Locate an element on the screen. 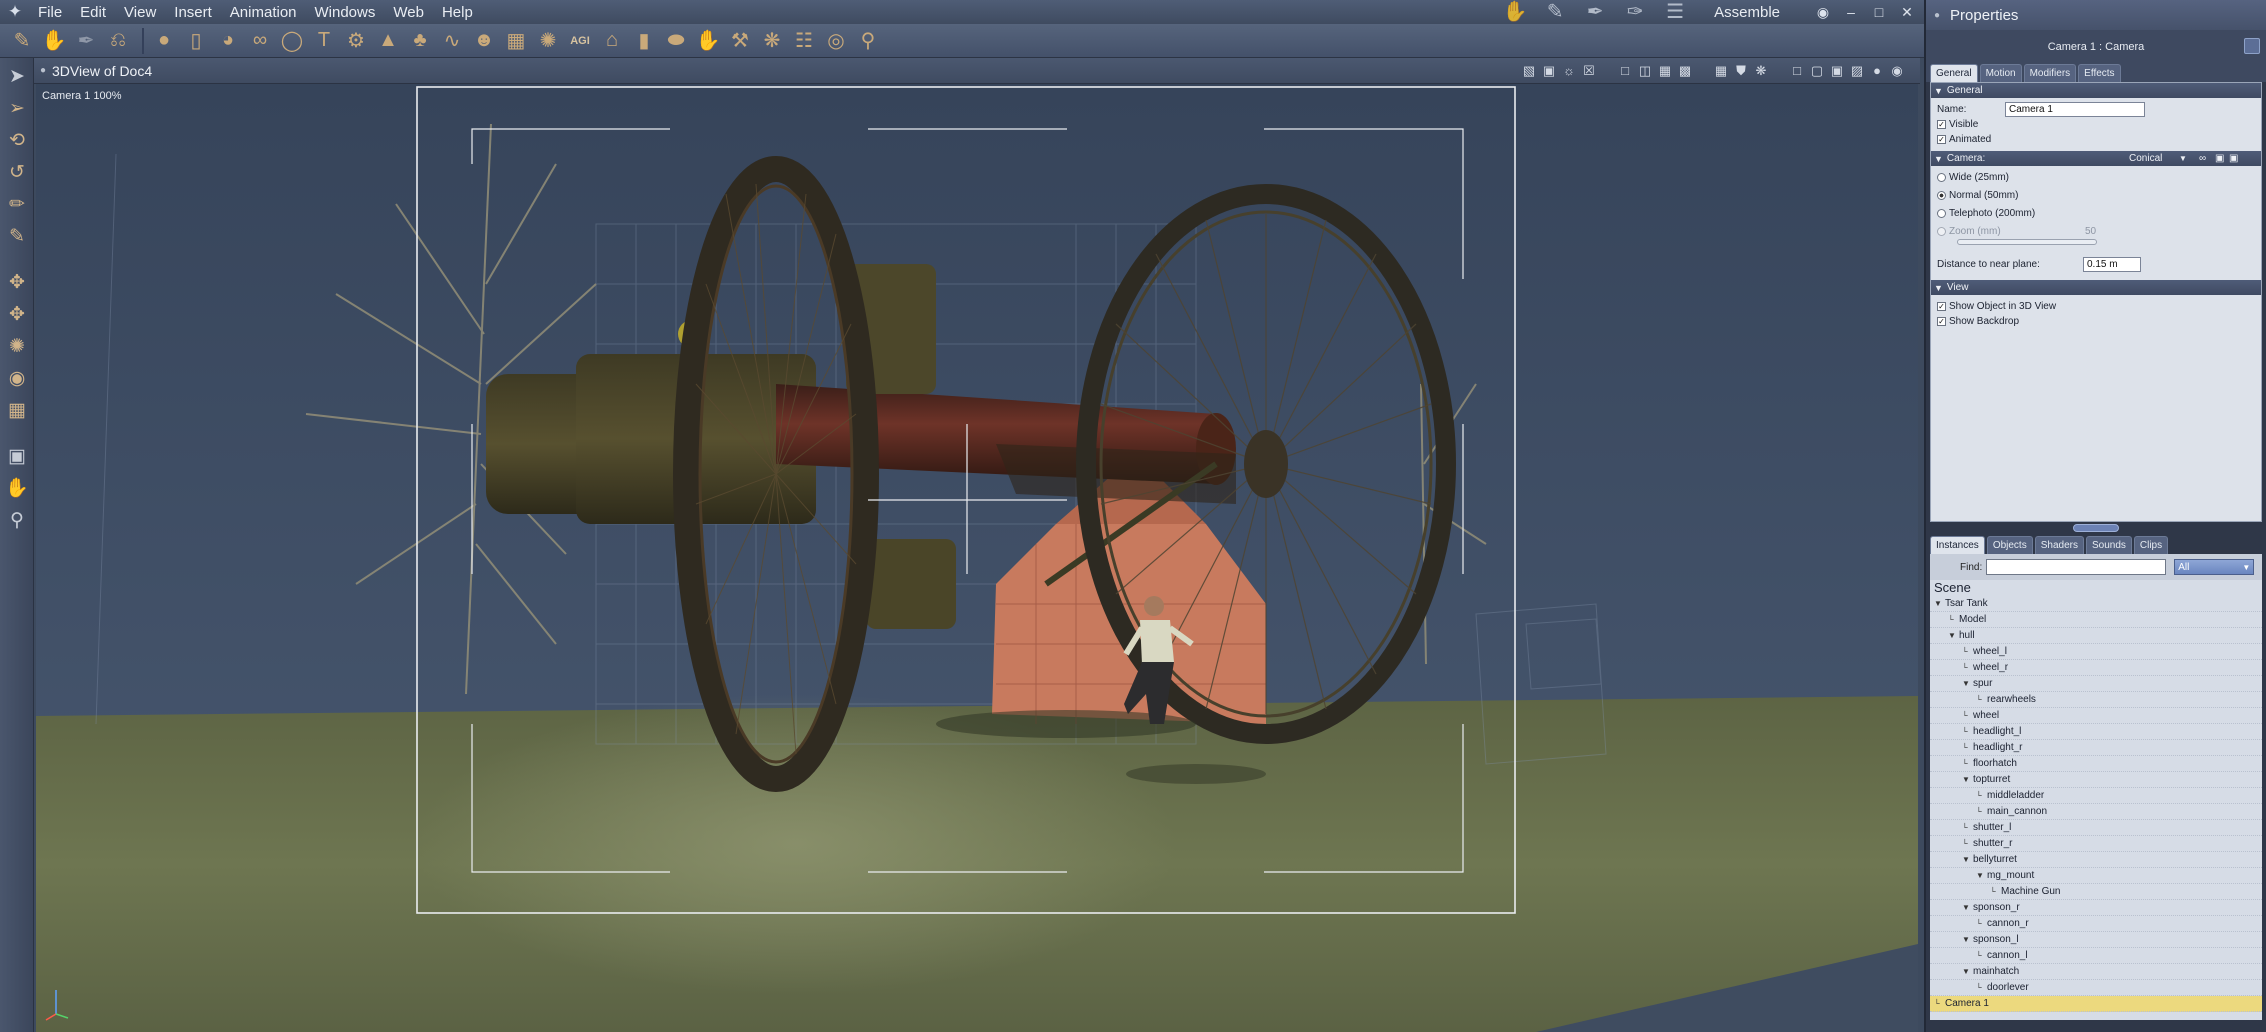 The height and width of the screenshot is (1032, 2266). menu-insert: Insert is located at coordinates (194, 12).